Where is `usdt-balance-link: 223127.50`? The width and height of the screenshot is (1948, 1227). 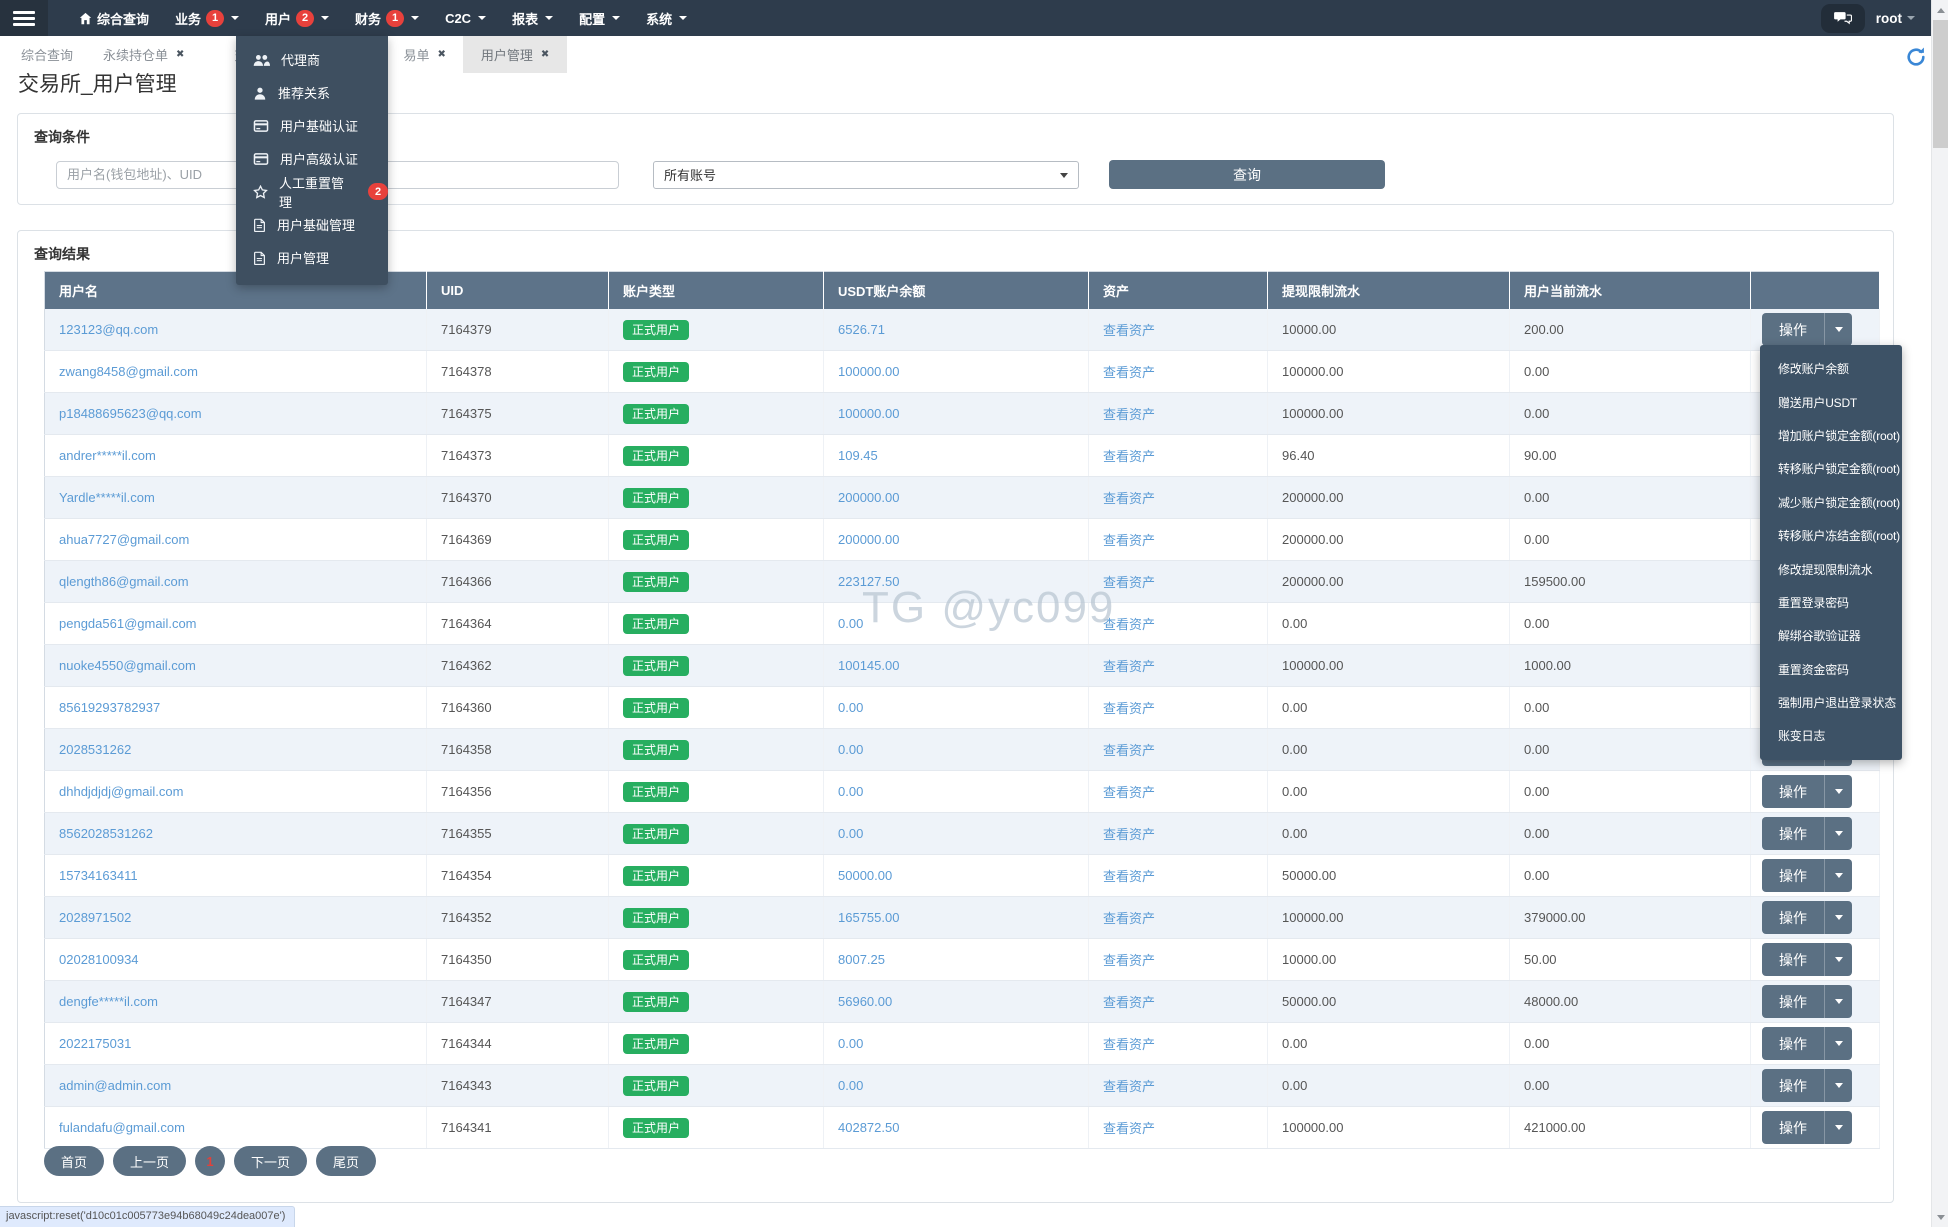
usdt-balance-link: 223127.50 is located at coordinates (868, 581).